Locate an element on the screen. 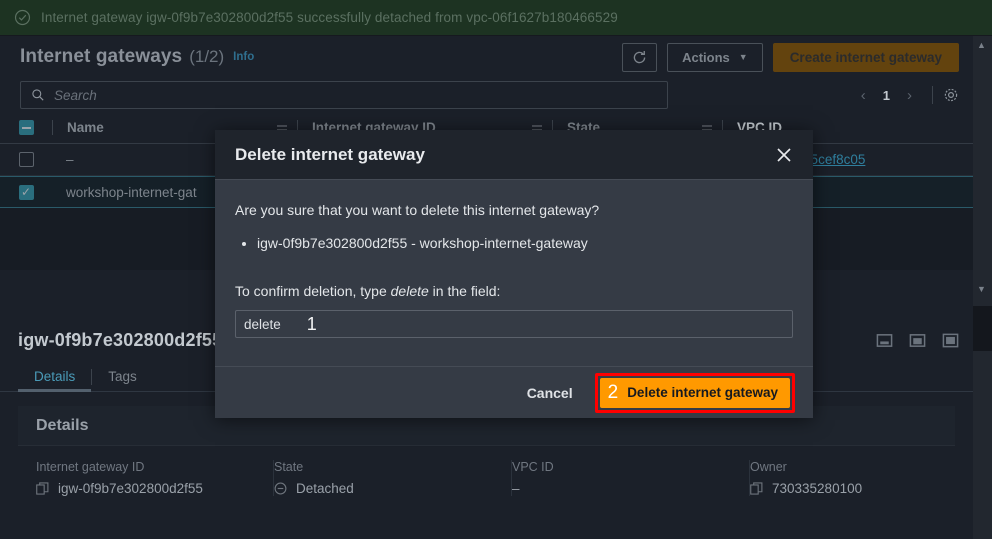 This screenshot has width=992, height=539. page-title: Internet gateways is located at coordinates (101, 56).